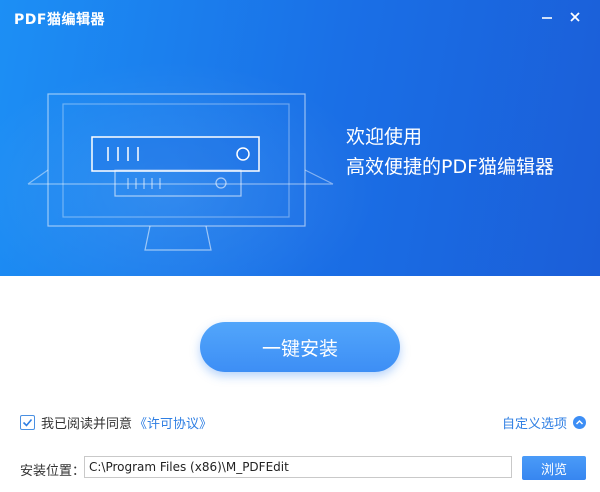  Describe the element at coordinates (87, 424) in the screenshot. I see `agree-text: 我已阅读并同意` at that location.